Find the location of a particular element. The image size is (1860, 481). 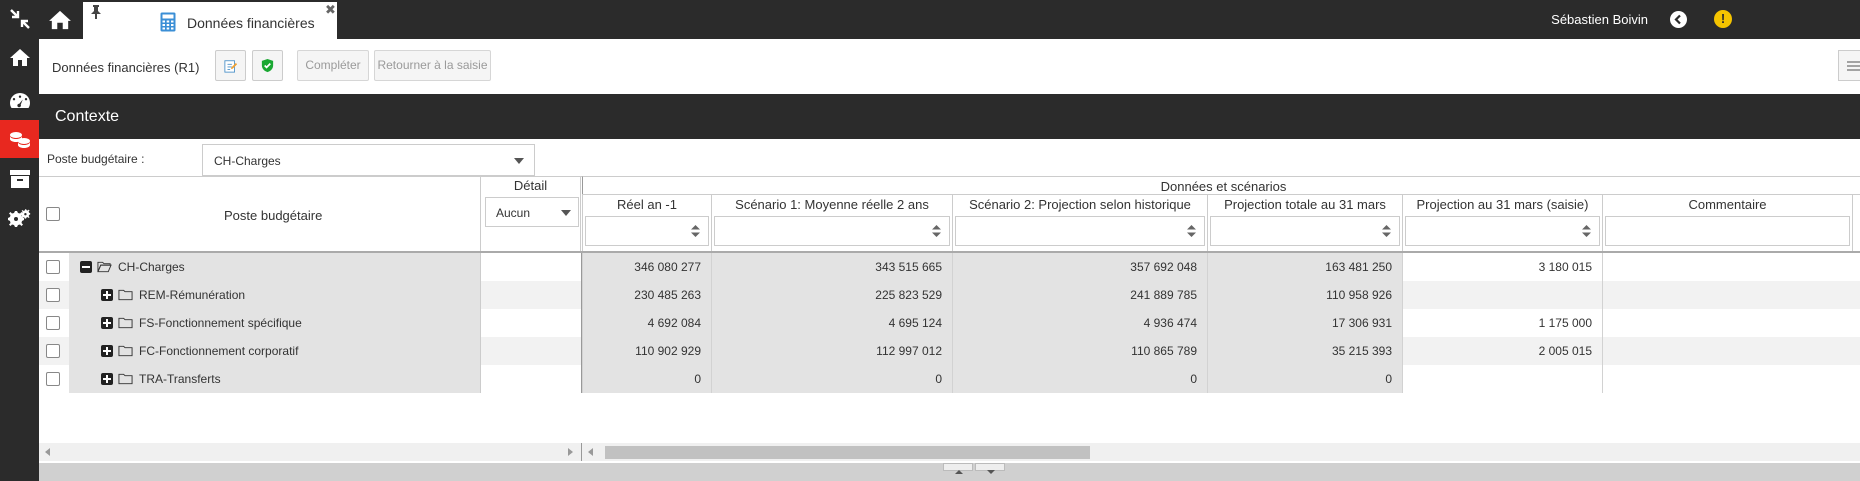

pin-icon is located at coordinates (96, 12).